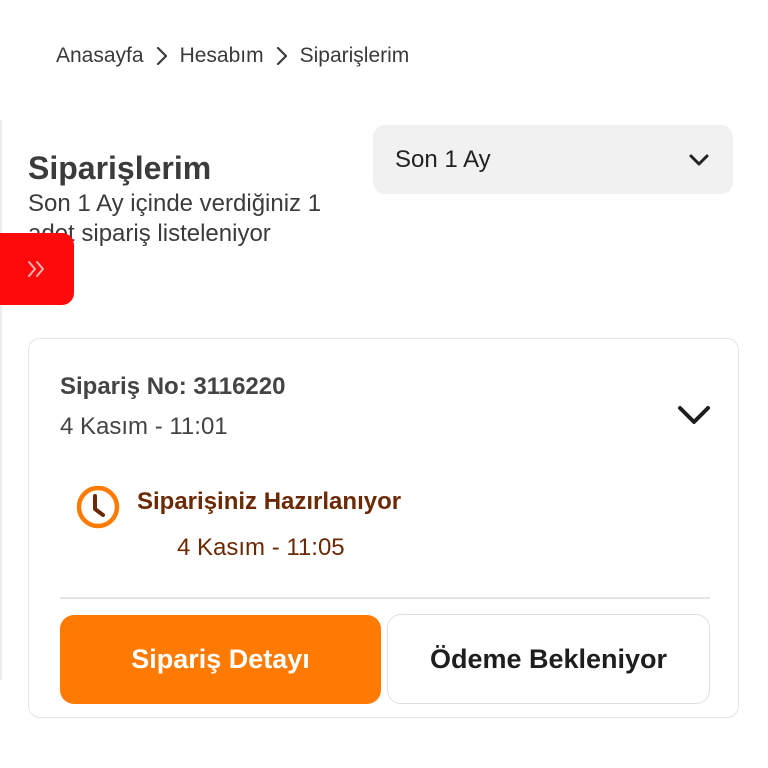  I want to click on card-divider, so click(385, 598).